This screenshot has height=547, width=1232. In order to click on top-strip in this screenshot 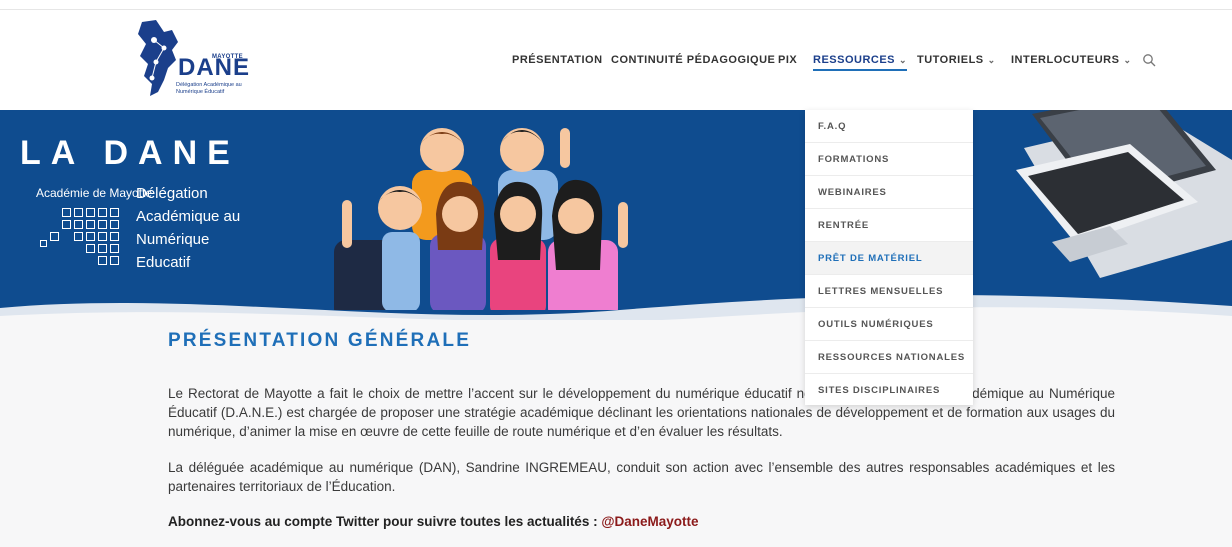, I will do `click(616, 5)`.